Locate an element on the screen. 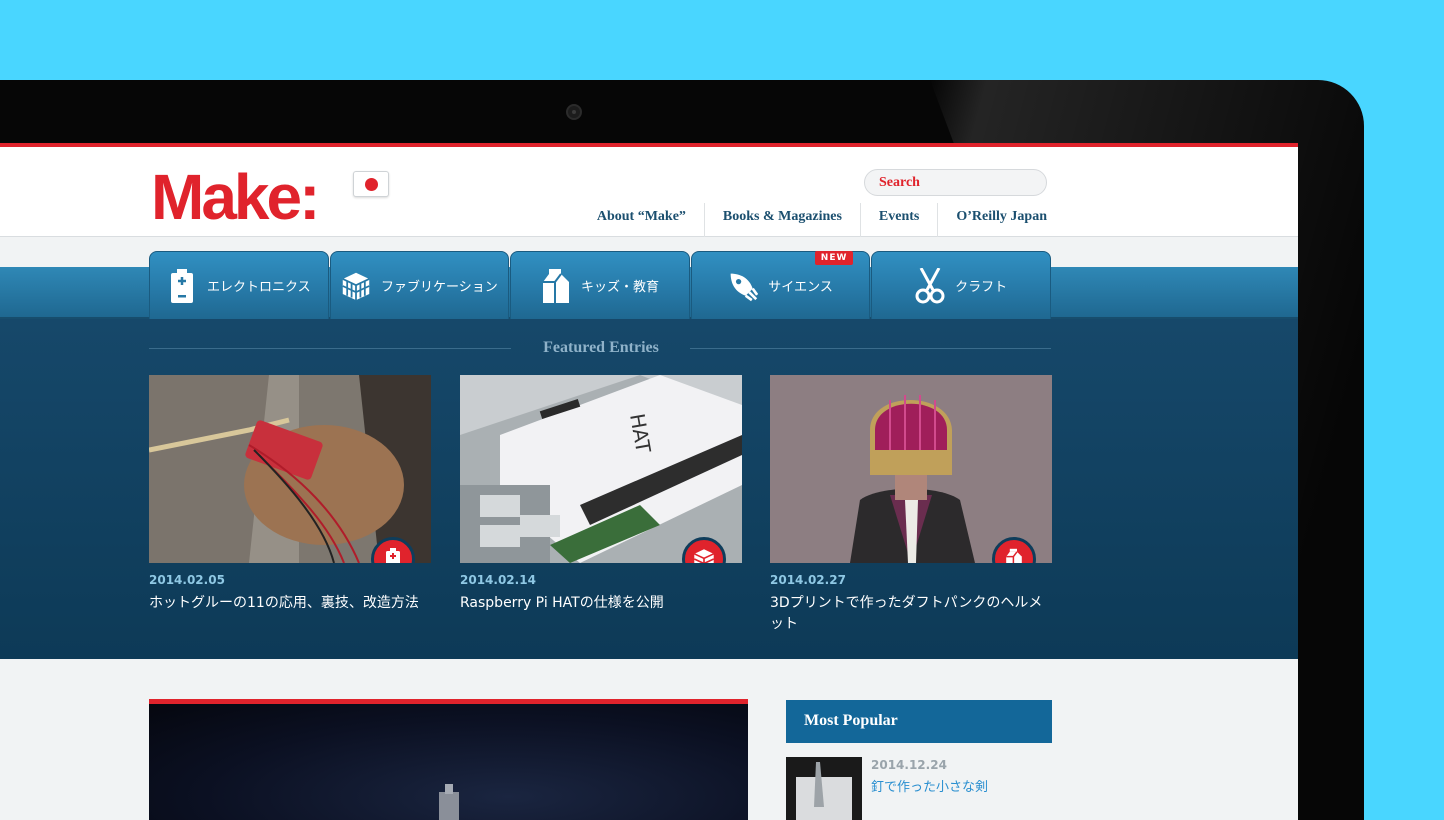 Image resolution: width=1444 pixels, height=820 pixels. search-input: Search is located at coordinates (955, 182).